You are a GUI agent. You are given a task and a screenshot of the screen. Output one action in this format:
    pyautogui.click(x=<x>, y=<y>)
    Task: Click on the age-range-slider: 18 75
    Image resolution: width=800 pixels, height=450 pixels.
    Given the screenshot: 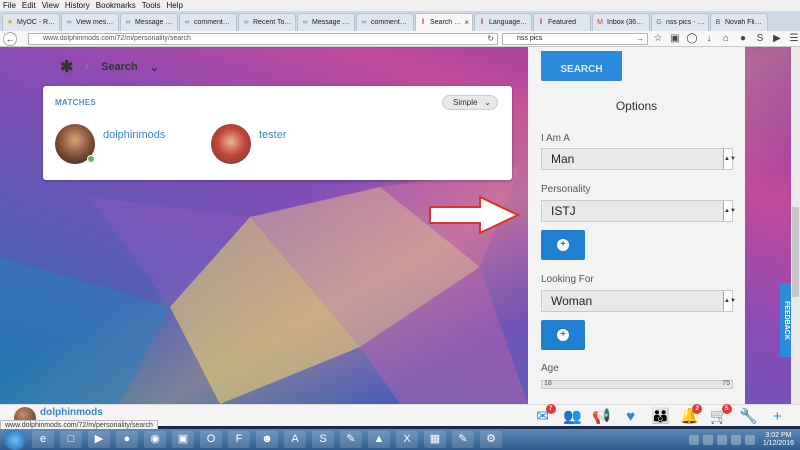 What is the action you would take?
    pyautogui.click(x=637, y=384)
    